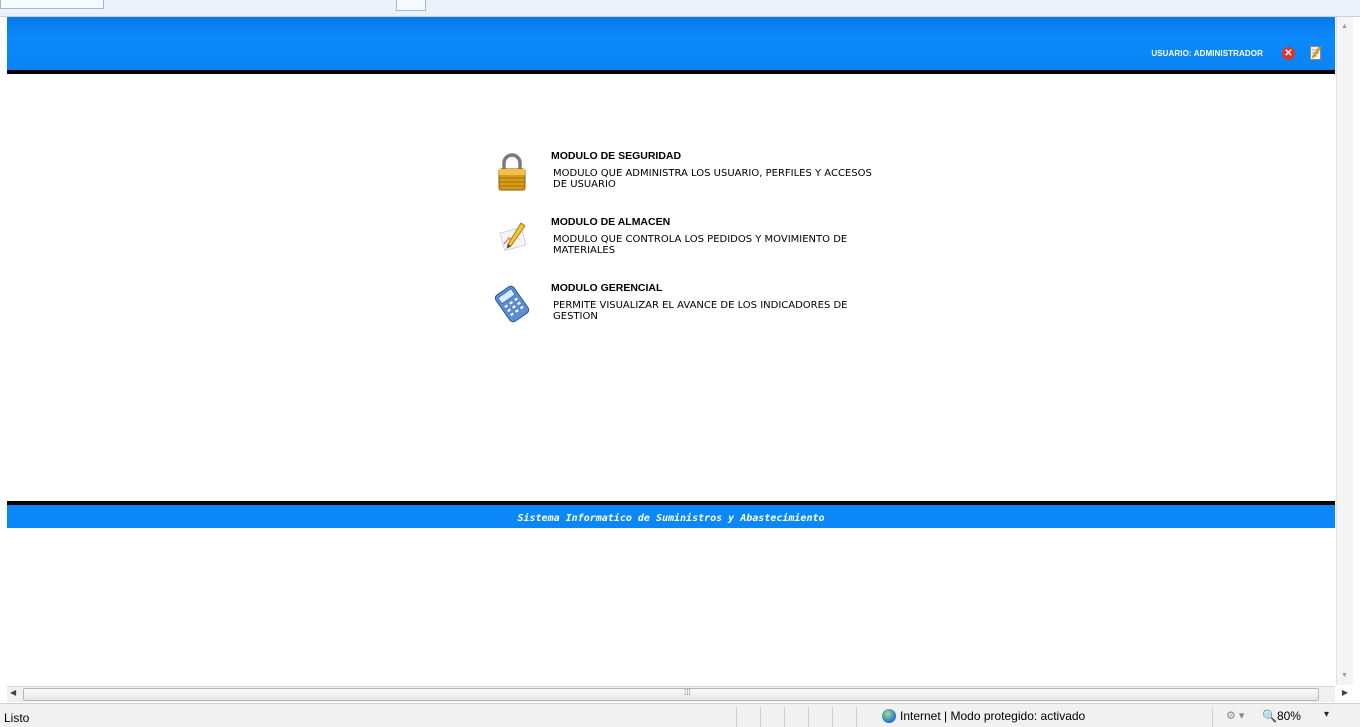  I want to click on module-title: MODULO DE SEGURIDAD, so click(616, 156).